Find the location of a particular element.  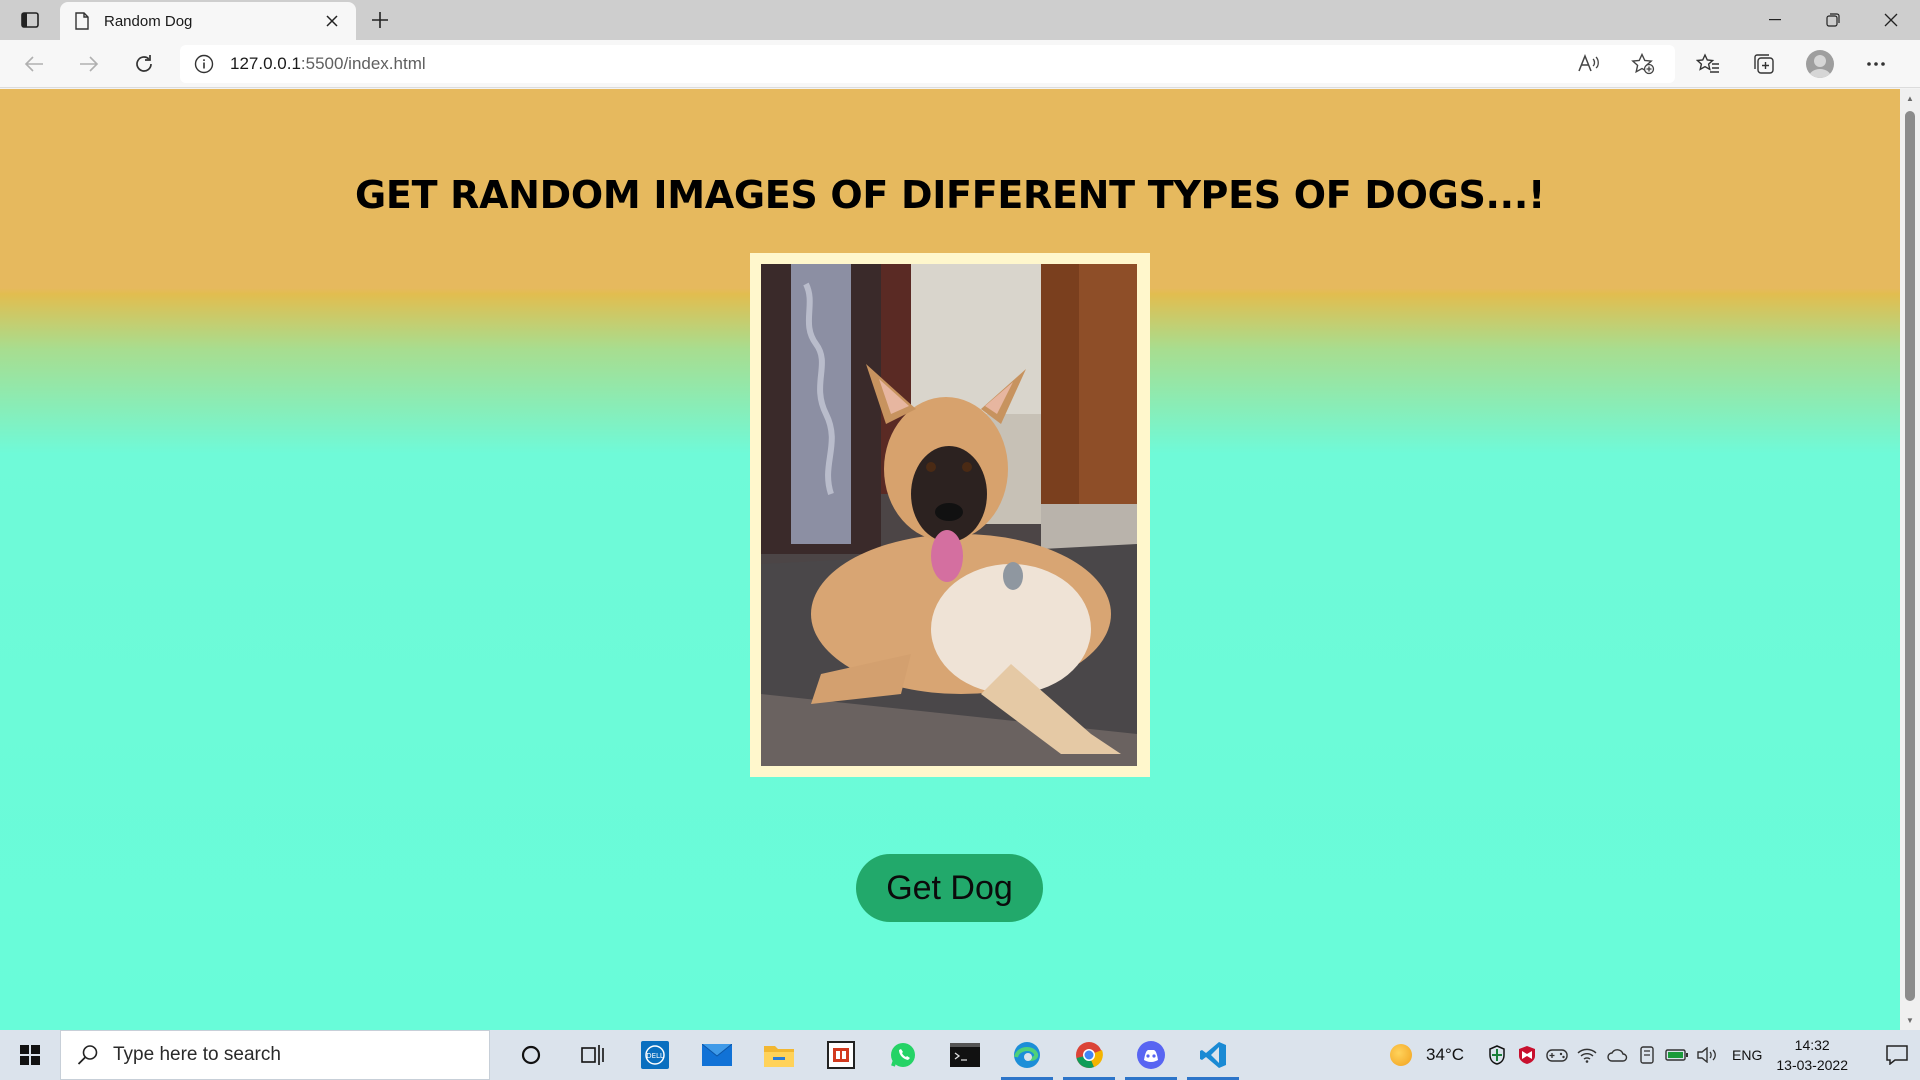

whatsapp-icon is located at coordinates (903, 1055).